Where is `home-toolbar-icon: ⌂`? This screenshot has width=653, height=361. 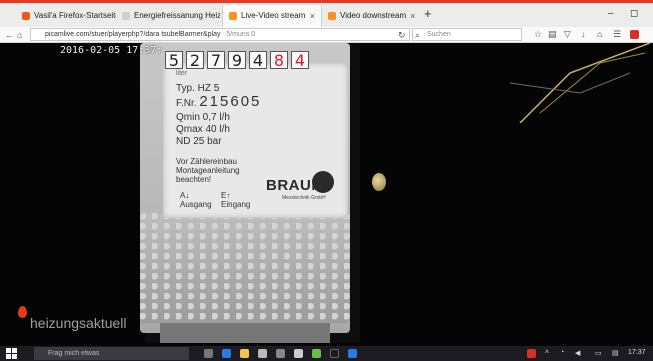 home-toolbar-icon: ⌂ is located at coordinates (599, 34).